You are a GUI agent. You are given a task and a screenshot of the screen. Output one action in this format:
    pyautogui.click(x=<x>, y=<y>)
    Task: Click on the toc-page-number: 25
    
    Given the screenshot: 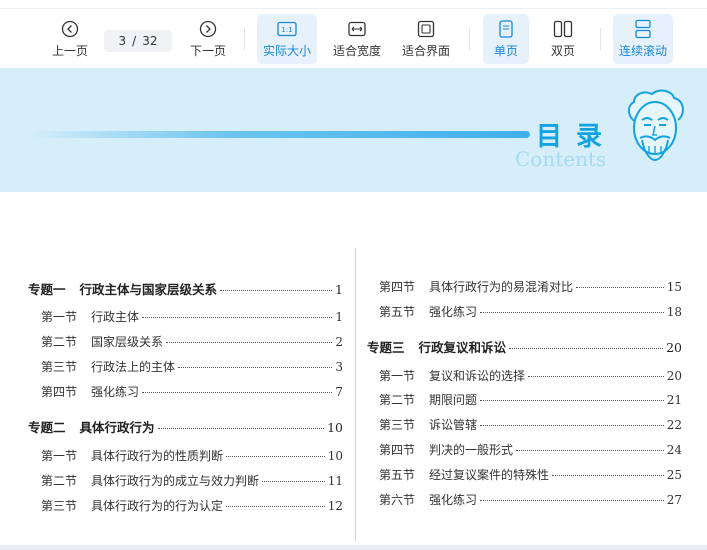 What is the action you would take?
    pyautogui.click(x=674, y=475)
    